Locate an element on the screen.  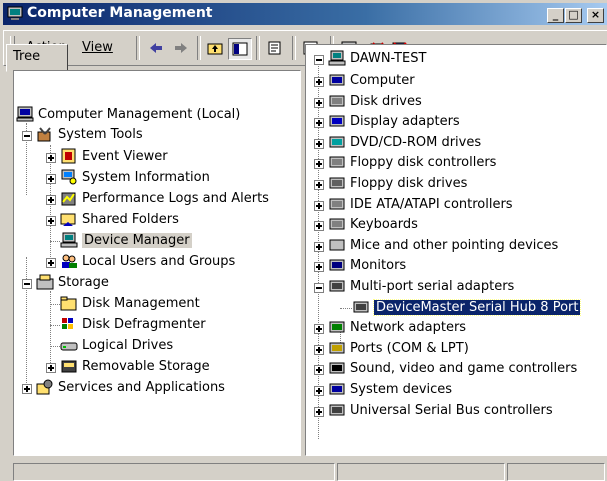
tree-item-device-manager: Device Manager is located at coordinates (165, 241).